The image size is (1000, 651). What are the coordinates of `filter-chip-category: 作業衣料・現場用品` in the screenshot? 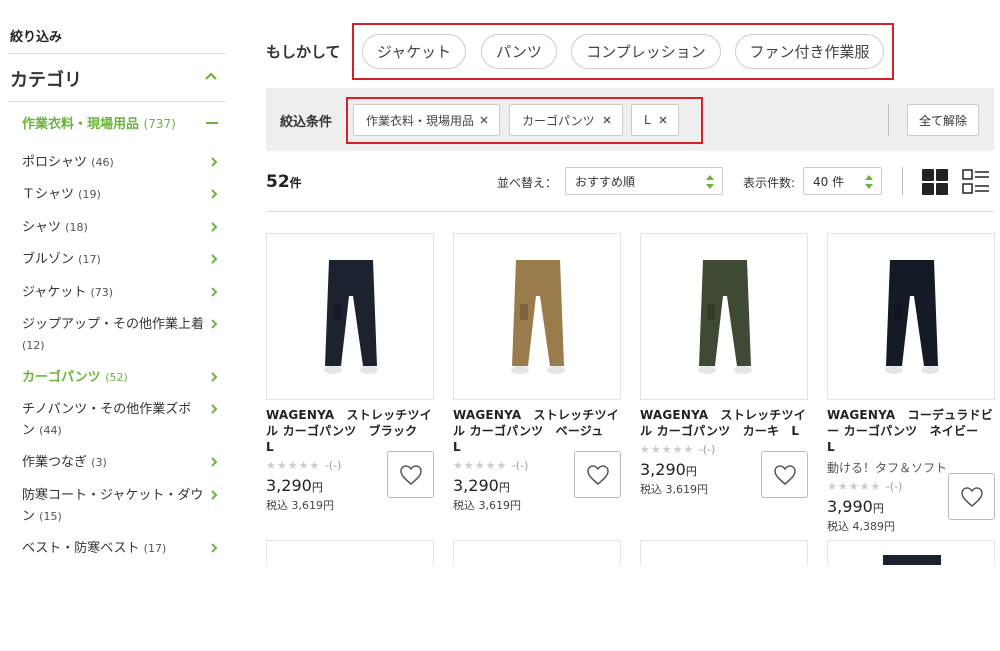 It's located at (426, 120).